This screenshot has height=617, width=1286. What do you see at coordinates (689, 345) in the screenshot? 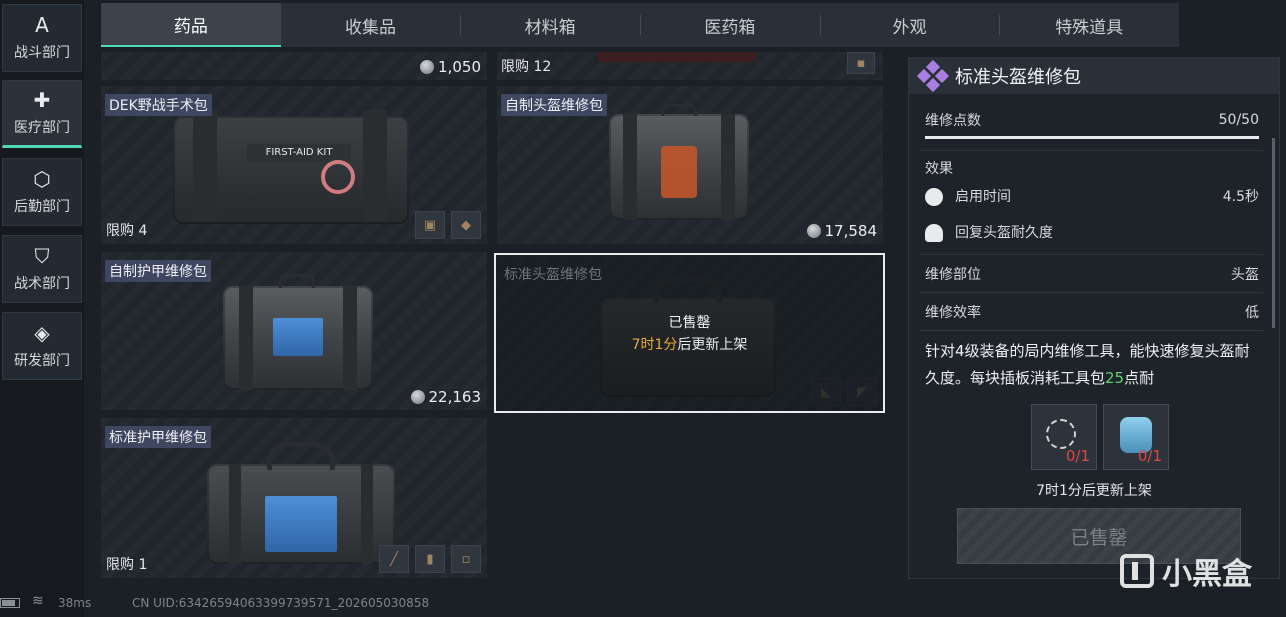
I see `restock-timer: 7时1分后更新上架` at bounding box center [689, 345].